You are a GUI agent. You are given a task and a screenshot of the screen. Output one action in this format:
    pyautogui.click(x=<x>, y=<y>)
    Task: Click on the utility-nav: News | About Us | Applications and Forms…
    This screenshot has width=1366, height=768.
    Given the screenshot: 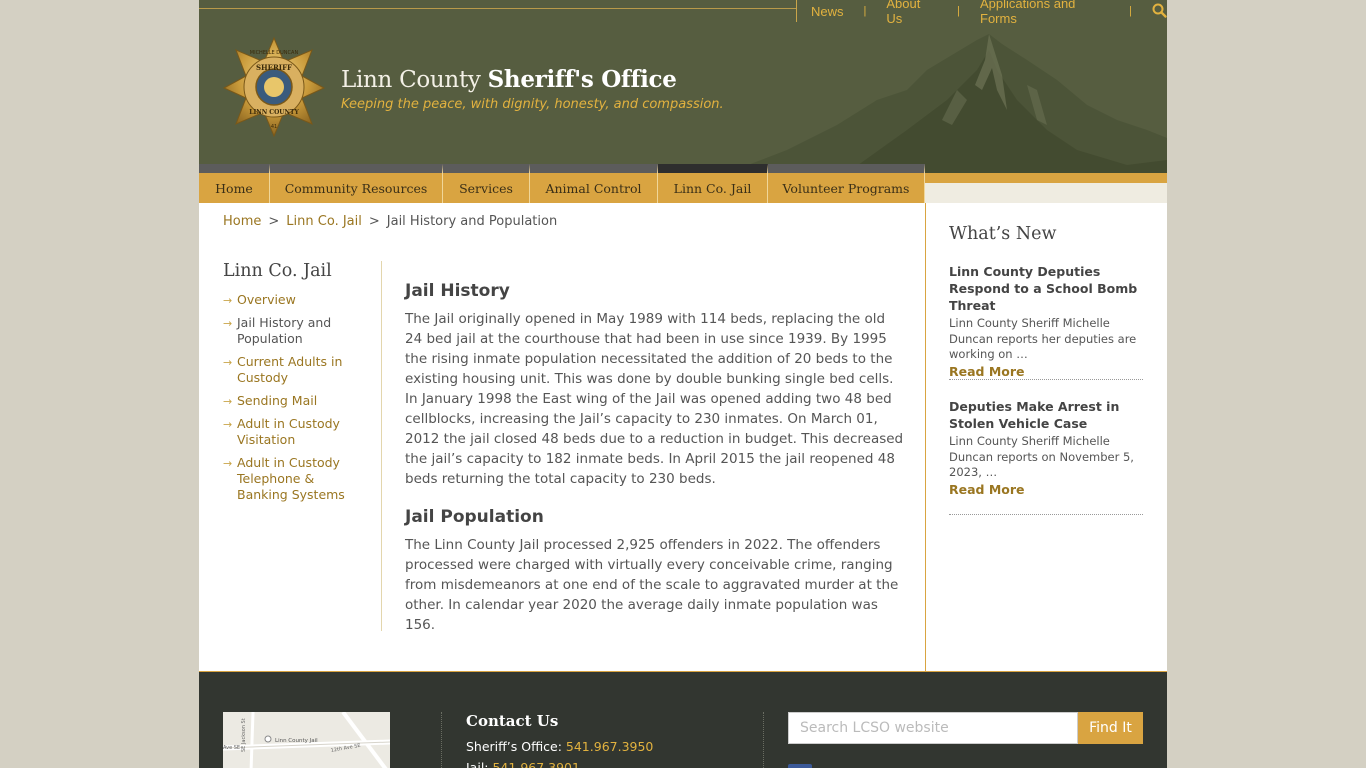 What is the action you would take?
    pyautogui.click(x=981, y=13)
    